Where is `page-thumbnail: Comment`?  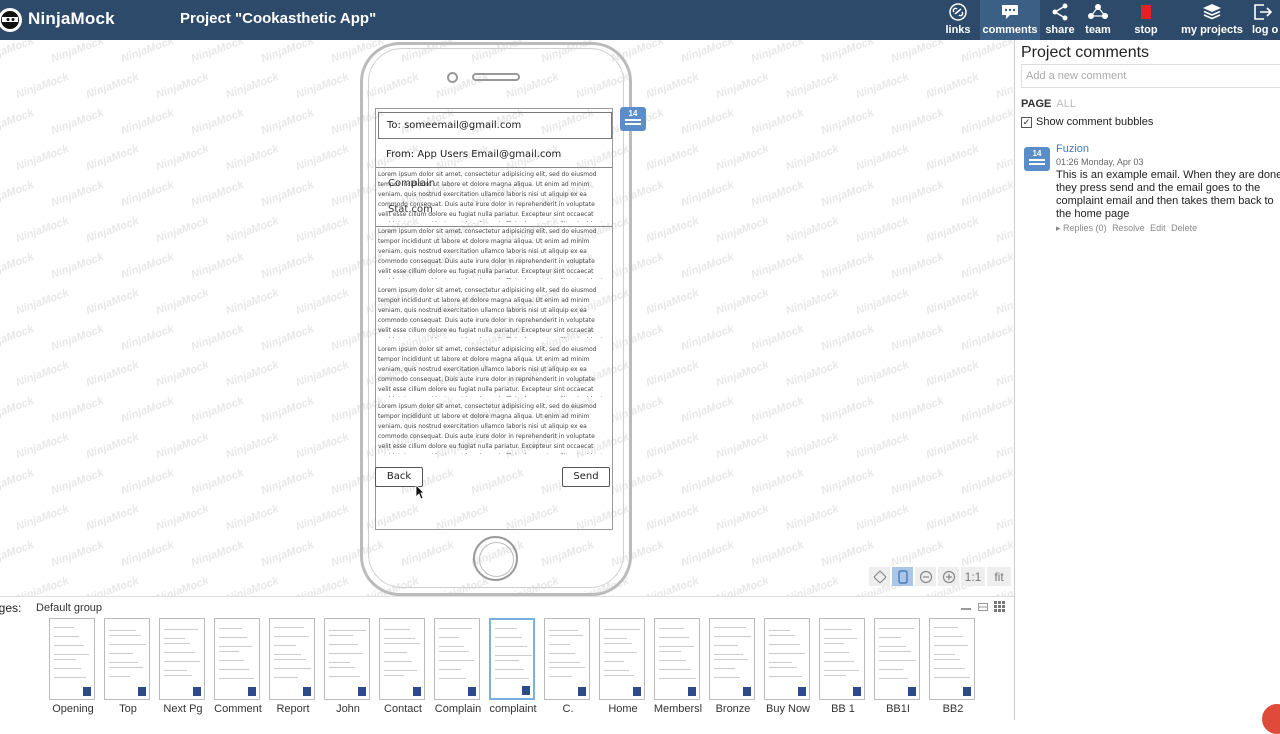 page-thumbnail: Comment is located at coordinates (240, 667).